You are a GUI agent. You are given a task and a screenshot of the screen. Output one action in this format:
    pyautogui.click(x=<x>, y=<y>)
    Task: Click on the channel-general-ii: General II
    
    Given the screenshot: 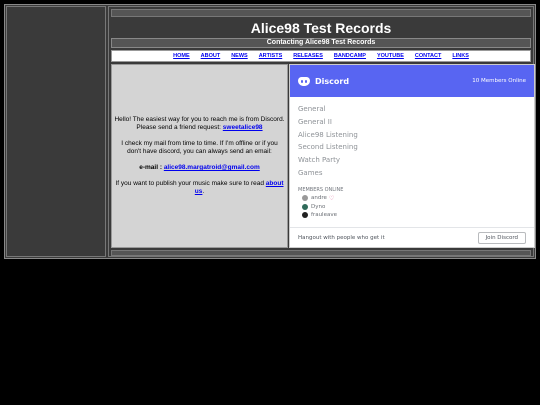 What is the action you would take?
    pyautogui.click(x=412, y=122)
    